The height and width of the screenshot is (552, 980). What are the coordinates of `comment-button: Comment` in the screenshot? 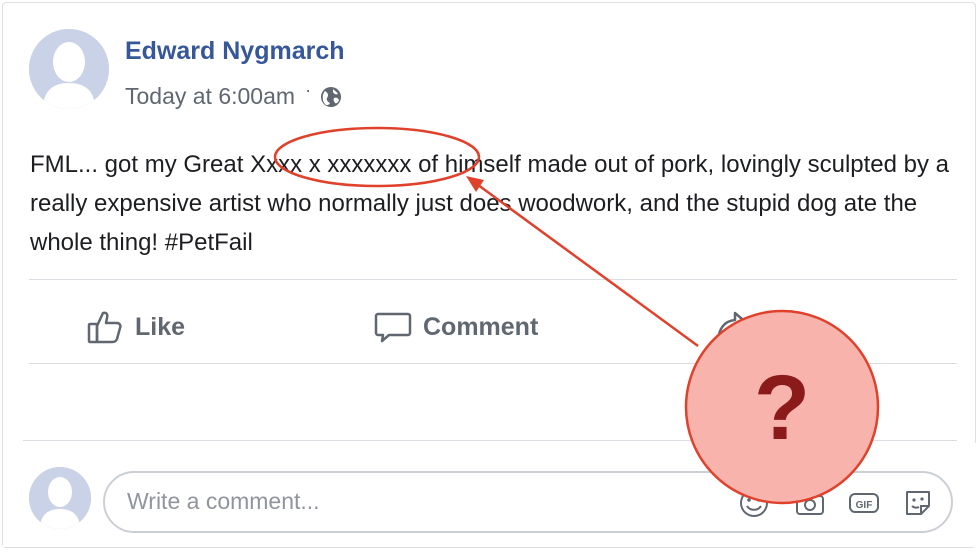 It's located at (455, 327).